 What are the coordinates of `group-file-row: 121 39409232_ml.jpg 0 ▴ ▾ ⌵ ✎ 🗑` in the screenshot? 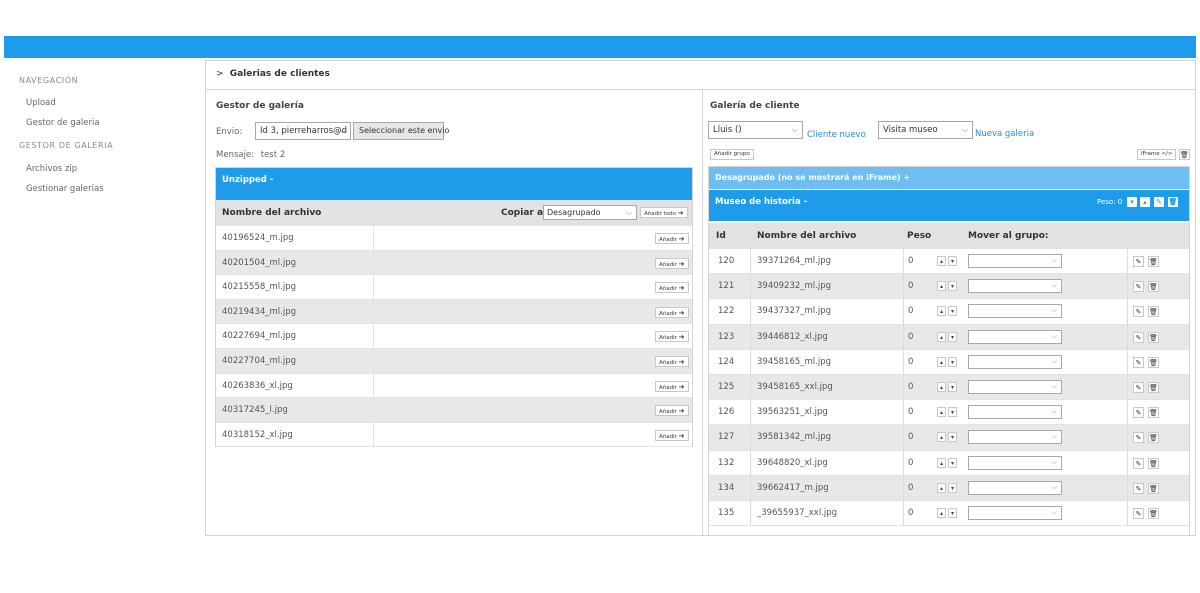 It's located at (949, 287).